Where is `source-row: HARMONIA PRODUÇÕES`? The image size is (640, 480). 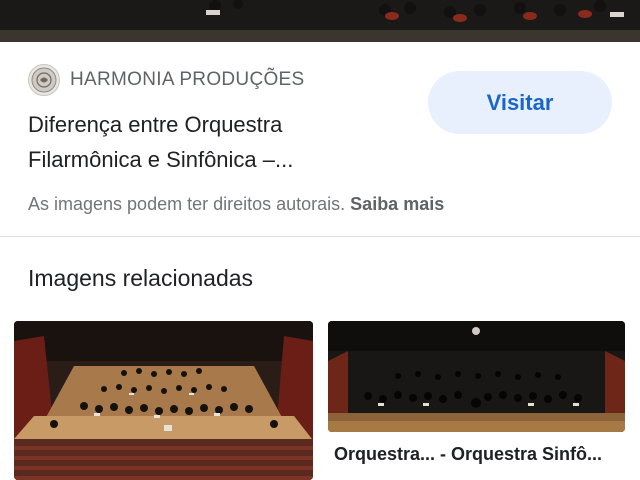
source-row: HARMONIA PRODUÇÕES is located at coordinates (166, 80).